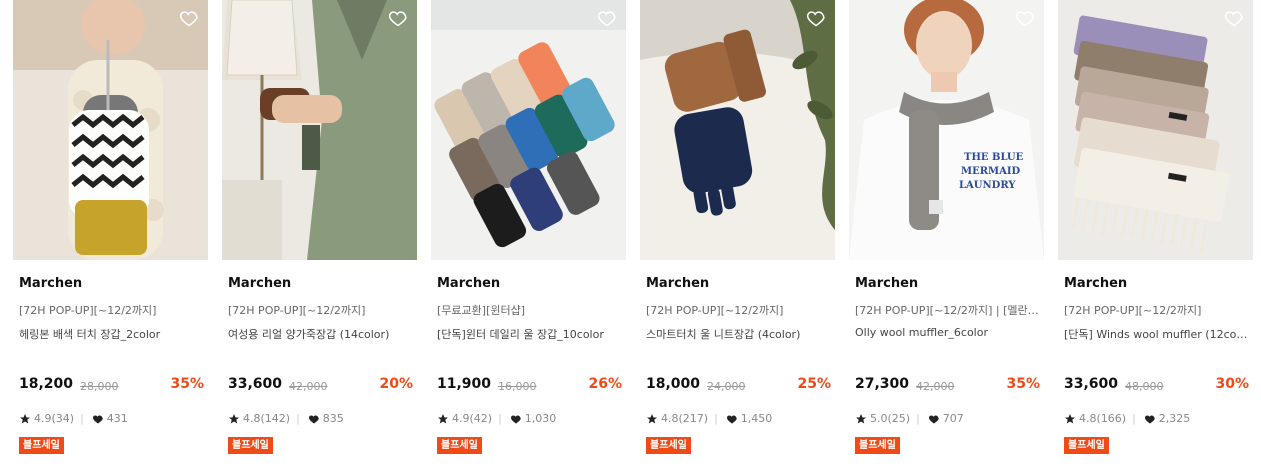 The height and width of the screenshot is (473, 1261). What do you see at coordinates (530, 310) in the screenshot?
I see `promo-tag: [무료교환][윈터샵]` at bounding box center [530, 310].